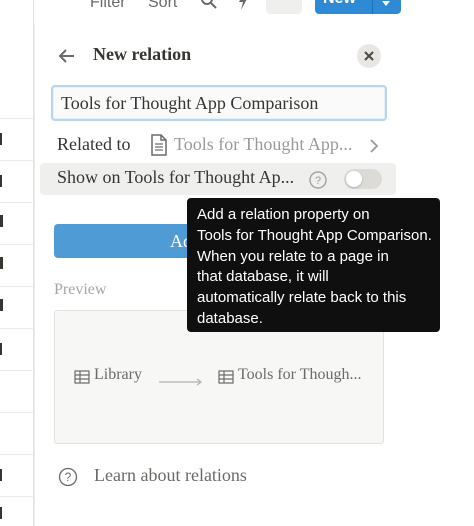 This screenshot has height=526, width=474. I want to click on panel-title: New relation, so click(142, 54).